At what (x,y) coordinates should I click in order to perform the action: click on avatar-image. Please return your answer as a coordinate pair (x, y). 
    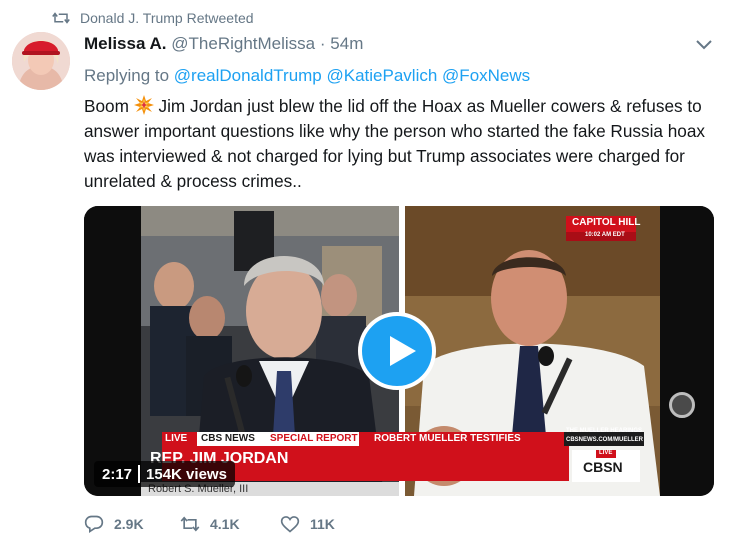
    Looking at the image, I should click on (41, 61).